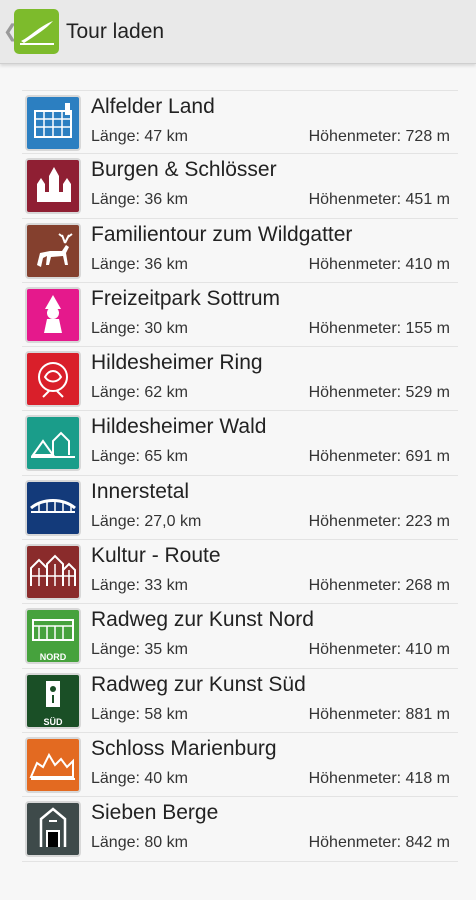  I want to click on tour-name: Radweg zur Kunst Nord, so click(202, 620).